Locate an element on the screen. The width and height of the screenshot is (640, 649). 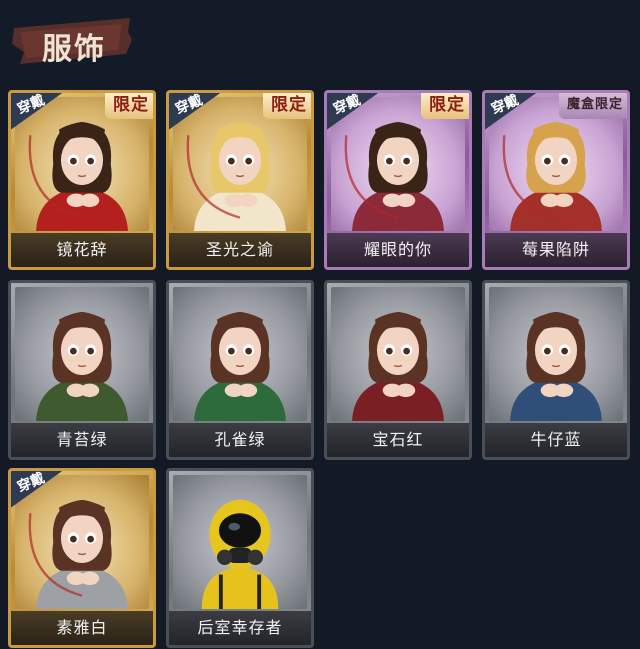
costume-name: 素雅白 is located at coordinates (82, 628).